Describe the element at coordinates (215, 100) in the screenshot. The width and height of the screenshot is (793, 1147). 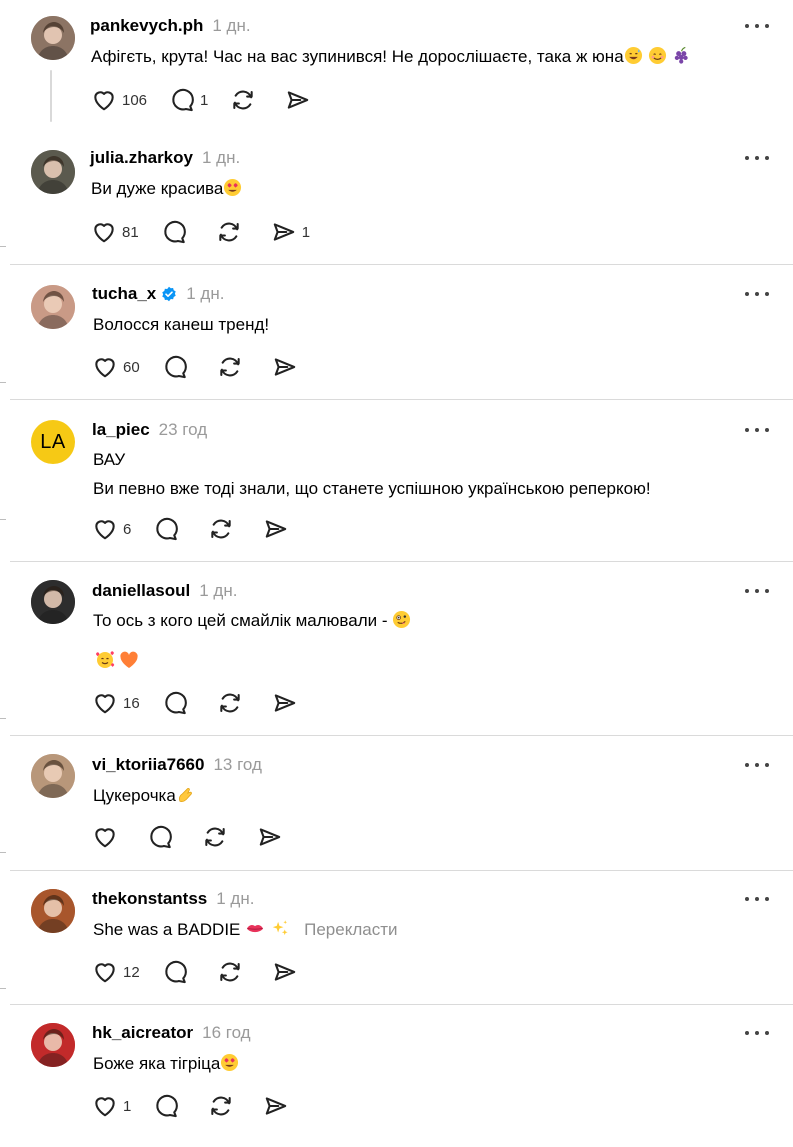
I see `action-bar: 106 1` at that location.